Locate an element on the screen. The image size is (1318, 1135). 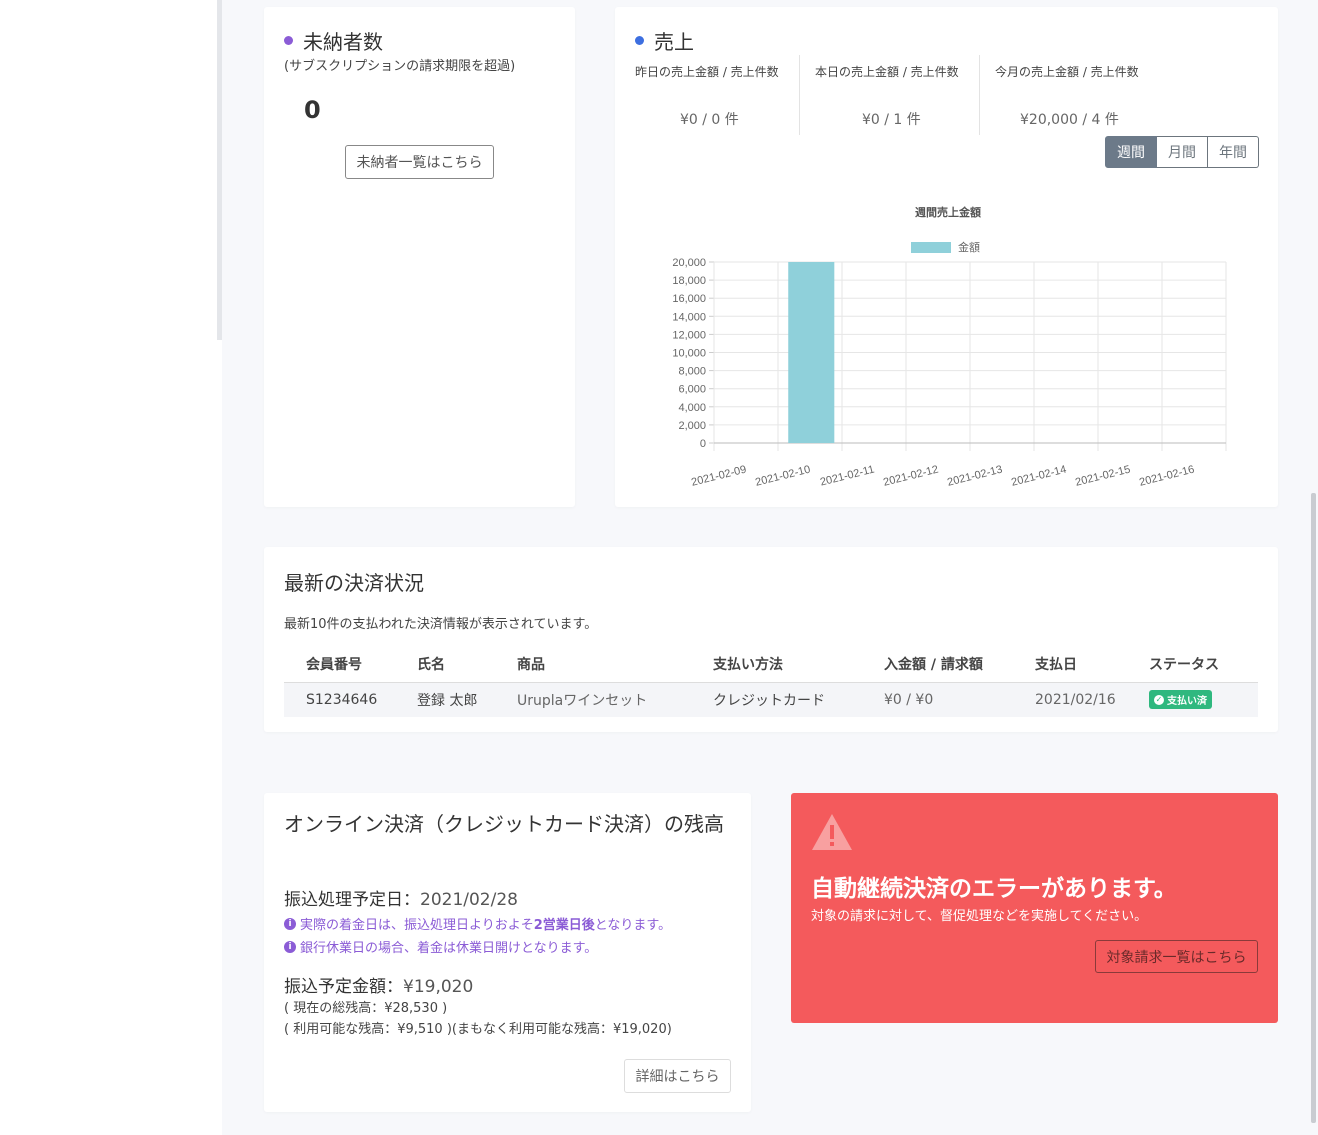
error-list-button: 対象請求一覧はこちら is located at coordinates (1176, 956).